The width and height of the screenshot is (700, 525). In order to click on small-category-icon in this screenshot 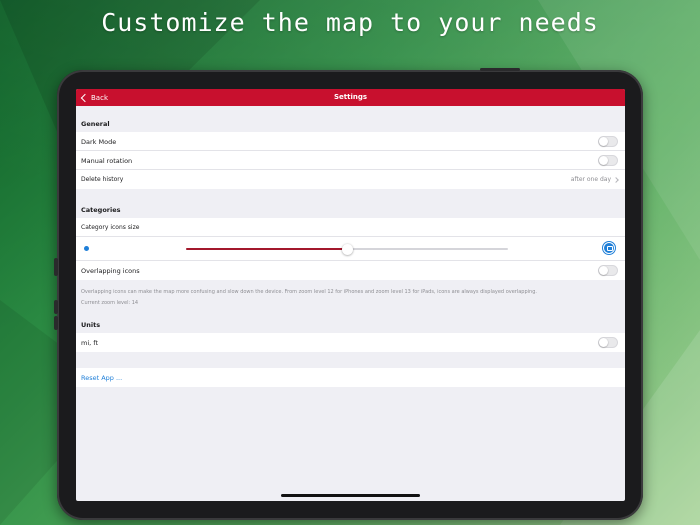, I will do `click(86, 248)`.